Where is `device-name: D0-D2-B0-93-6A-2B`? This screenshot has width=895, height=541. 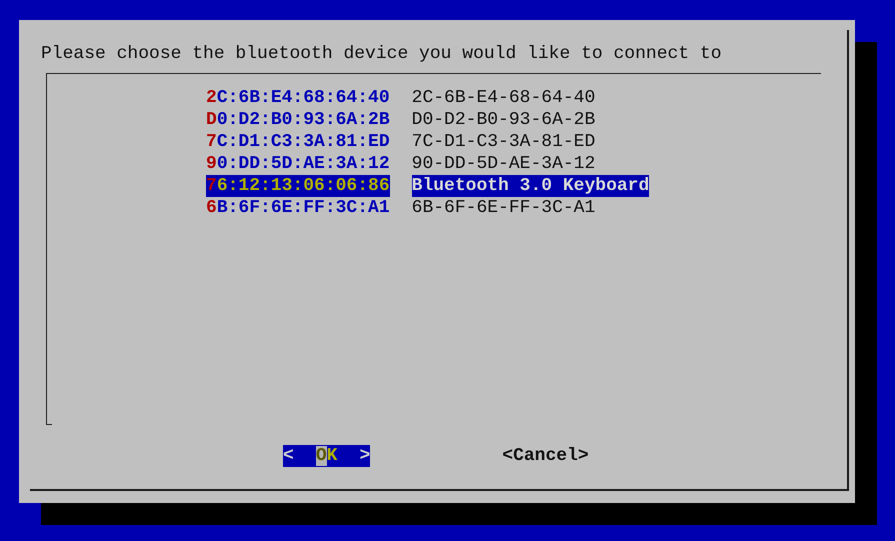 device-name: D0-D2-B0-93-6A-2B is located at coordinates (504, 120).